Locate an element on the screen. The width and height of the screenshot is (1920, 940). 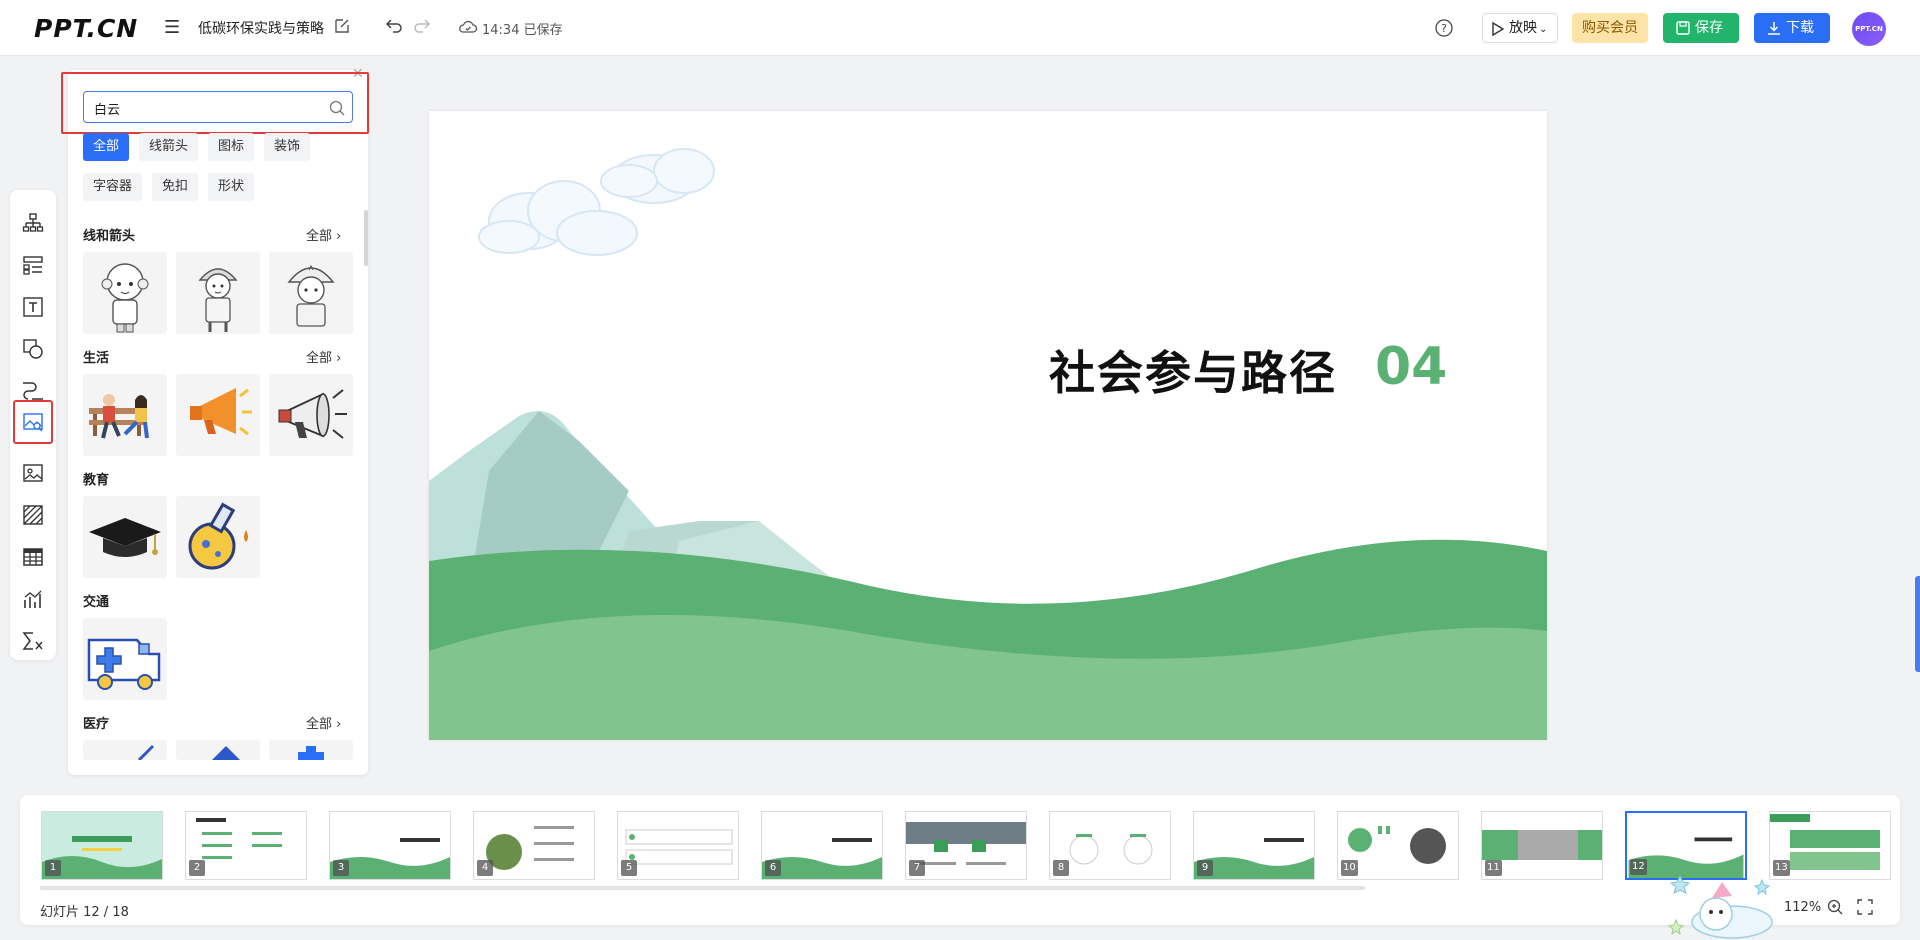
image-icon is located at coordinates (33, 473).